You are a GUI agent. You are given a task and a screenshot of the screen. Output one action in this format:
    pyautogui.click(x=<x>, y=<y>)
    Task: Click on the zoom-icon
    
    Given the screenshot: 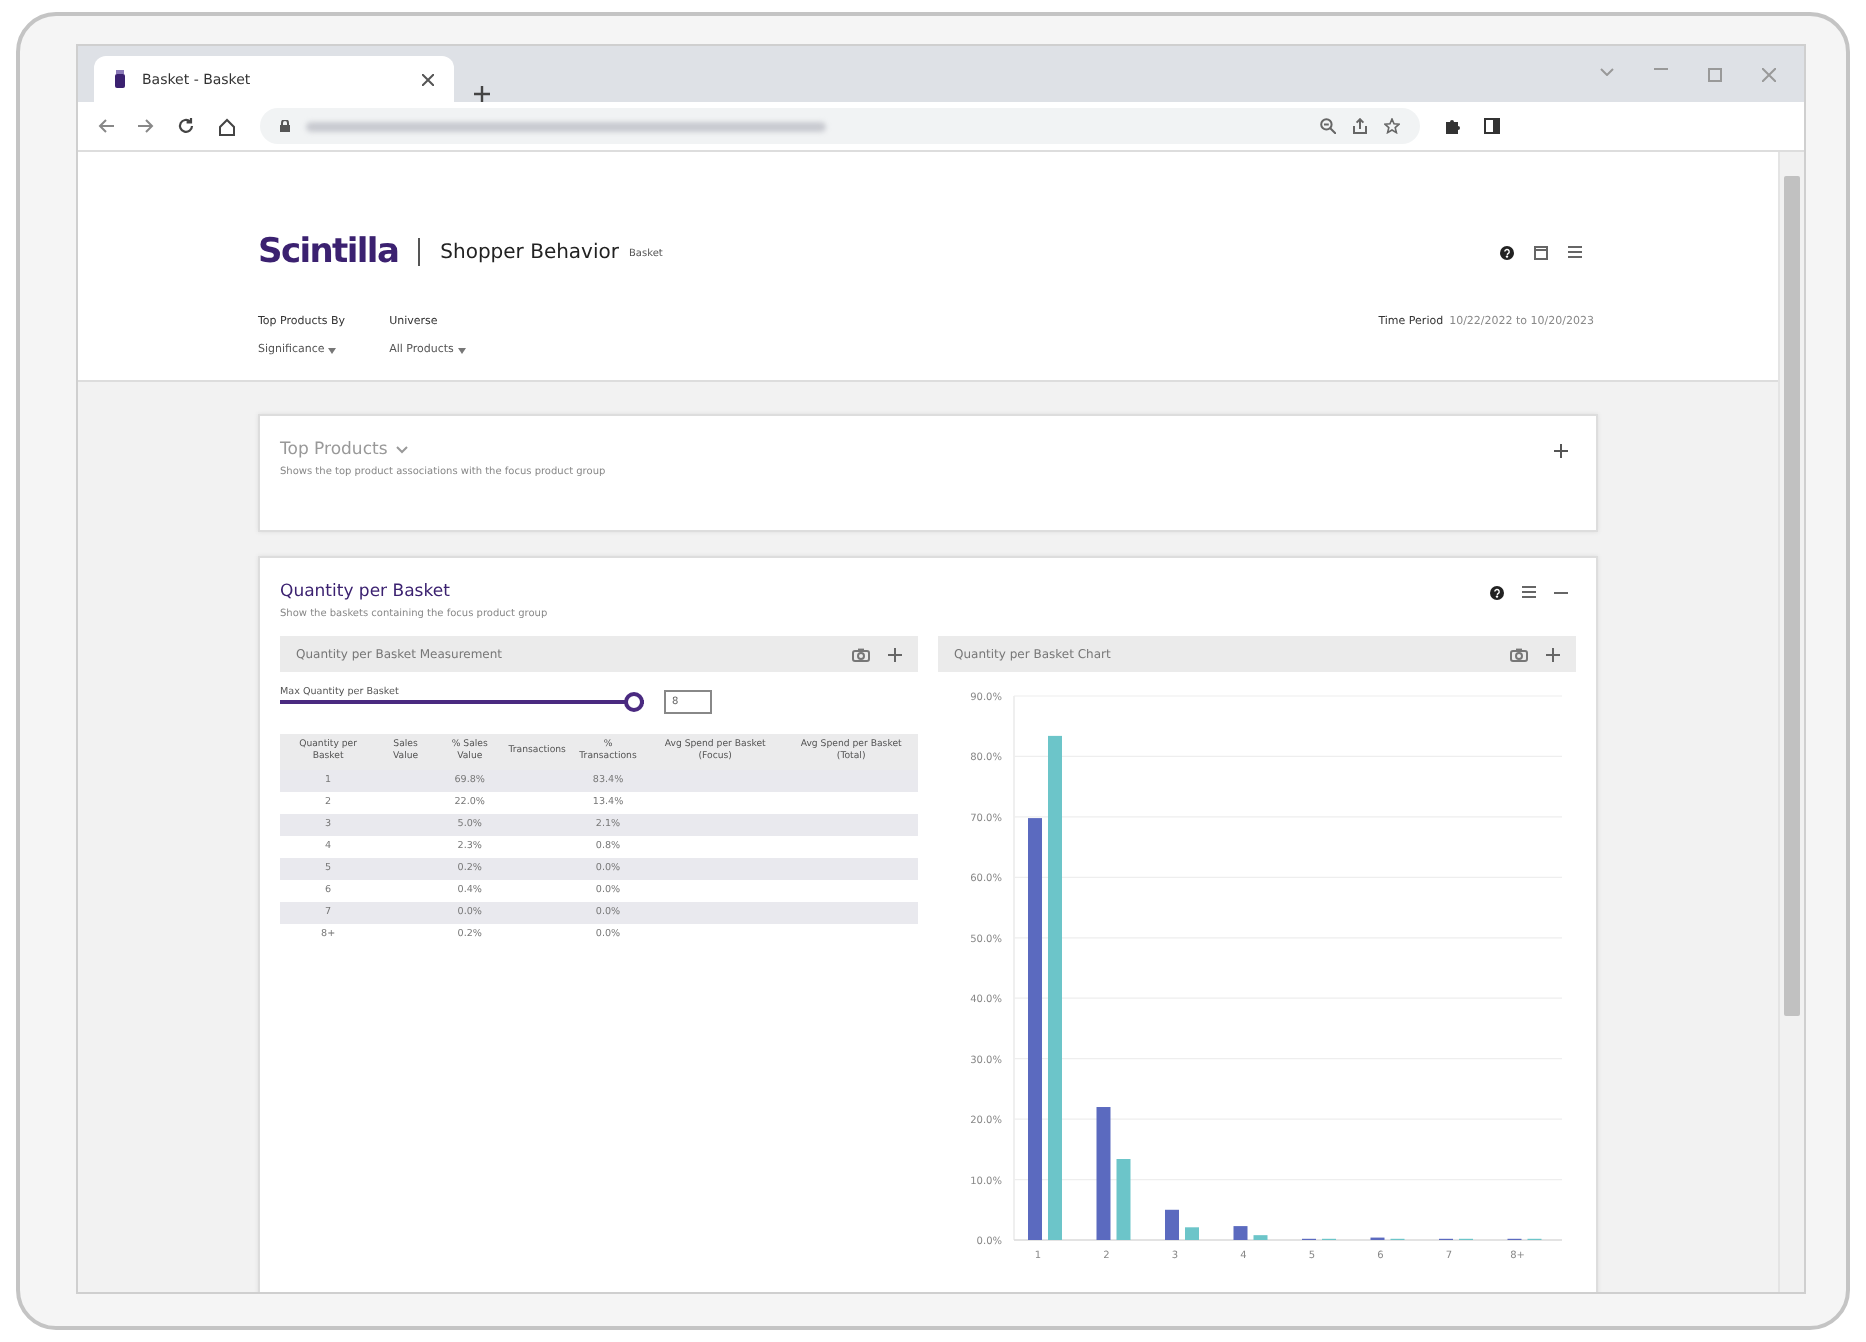 What is the action you would take?
    pyautogui.click(x=1328, y=126)
    